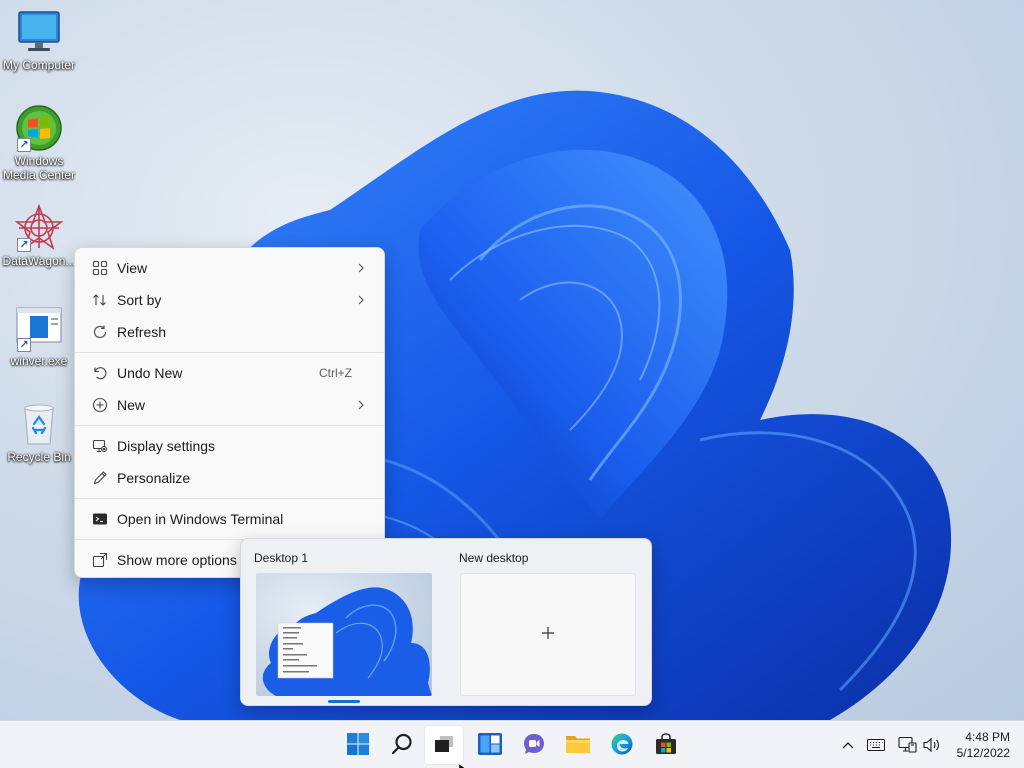  Describe the element at coordinates (229, 478) in the screenshot. I see `menu-item-personalize: Personalize` at that location.